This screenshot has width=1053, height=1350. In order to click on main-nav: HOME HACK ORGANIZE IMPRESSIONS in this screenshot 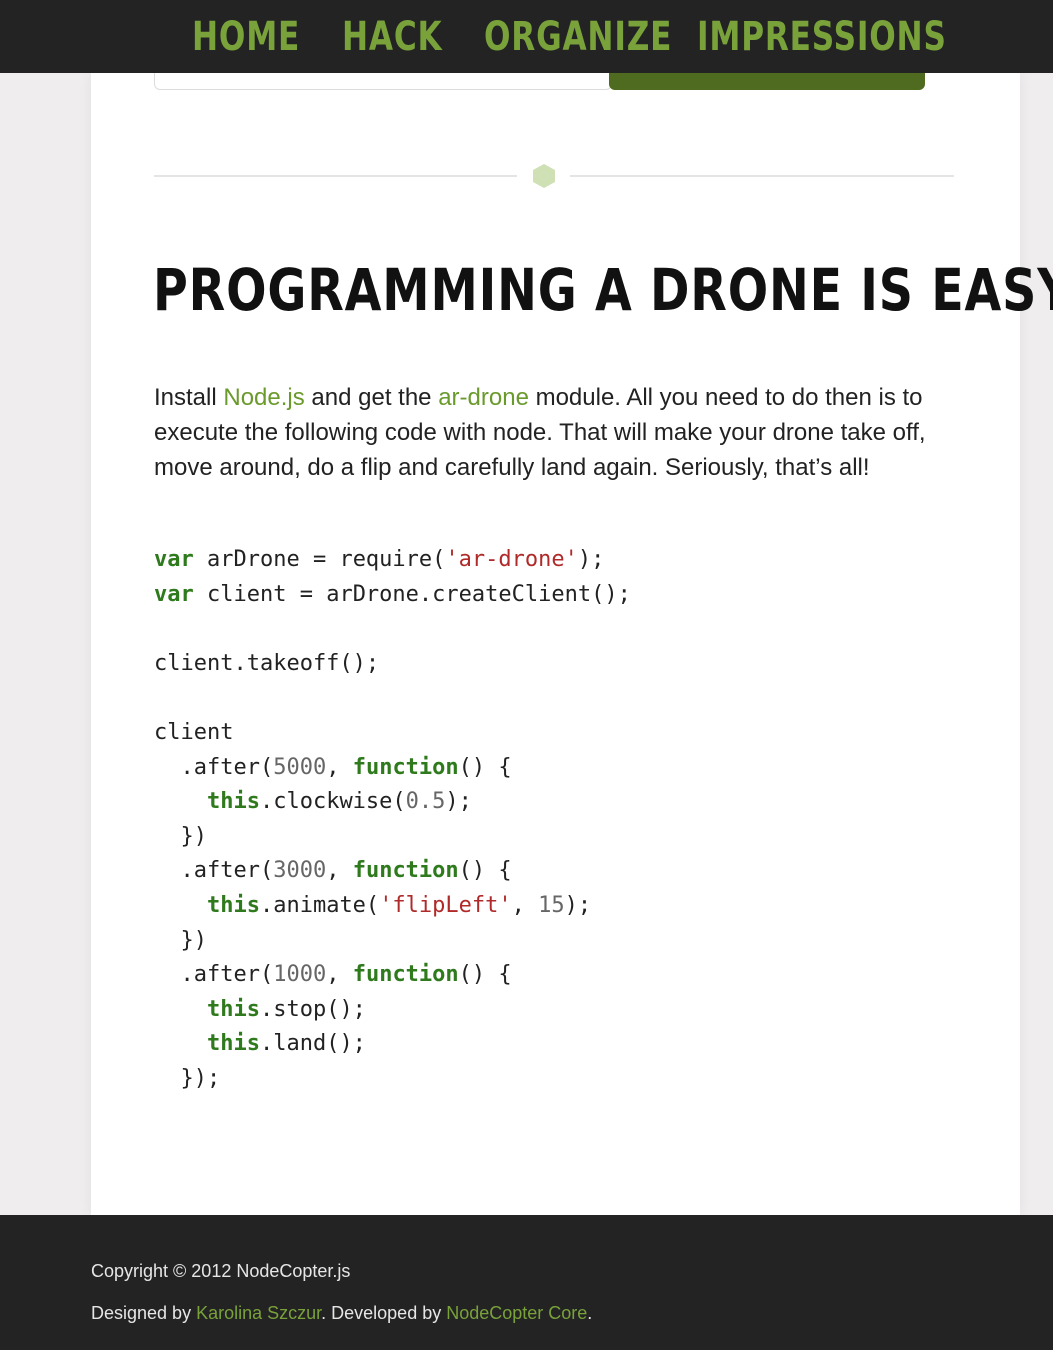, I will do `click(526, 36)`.